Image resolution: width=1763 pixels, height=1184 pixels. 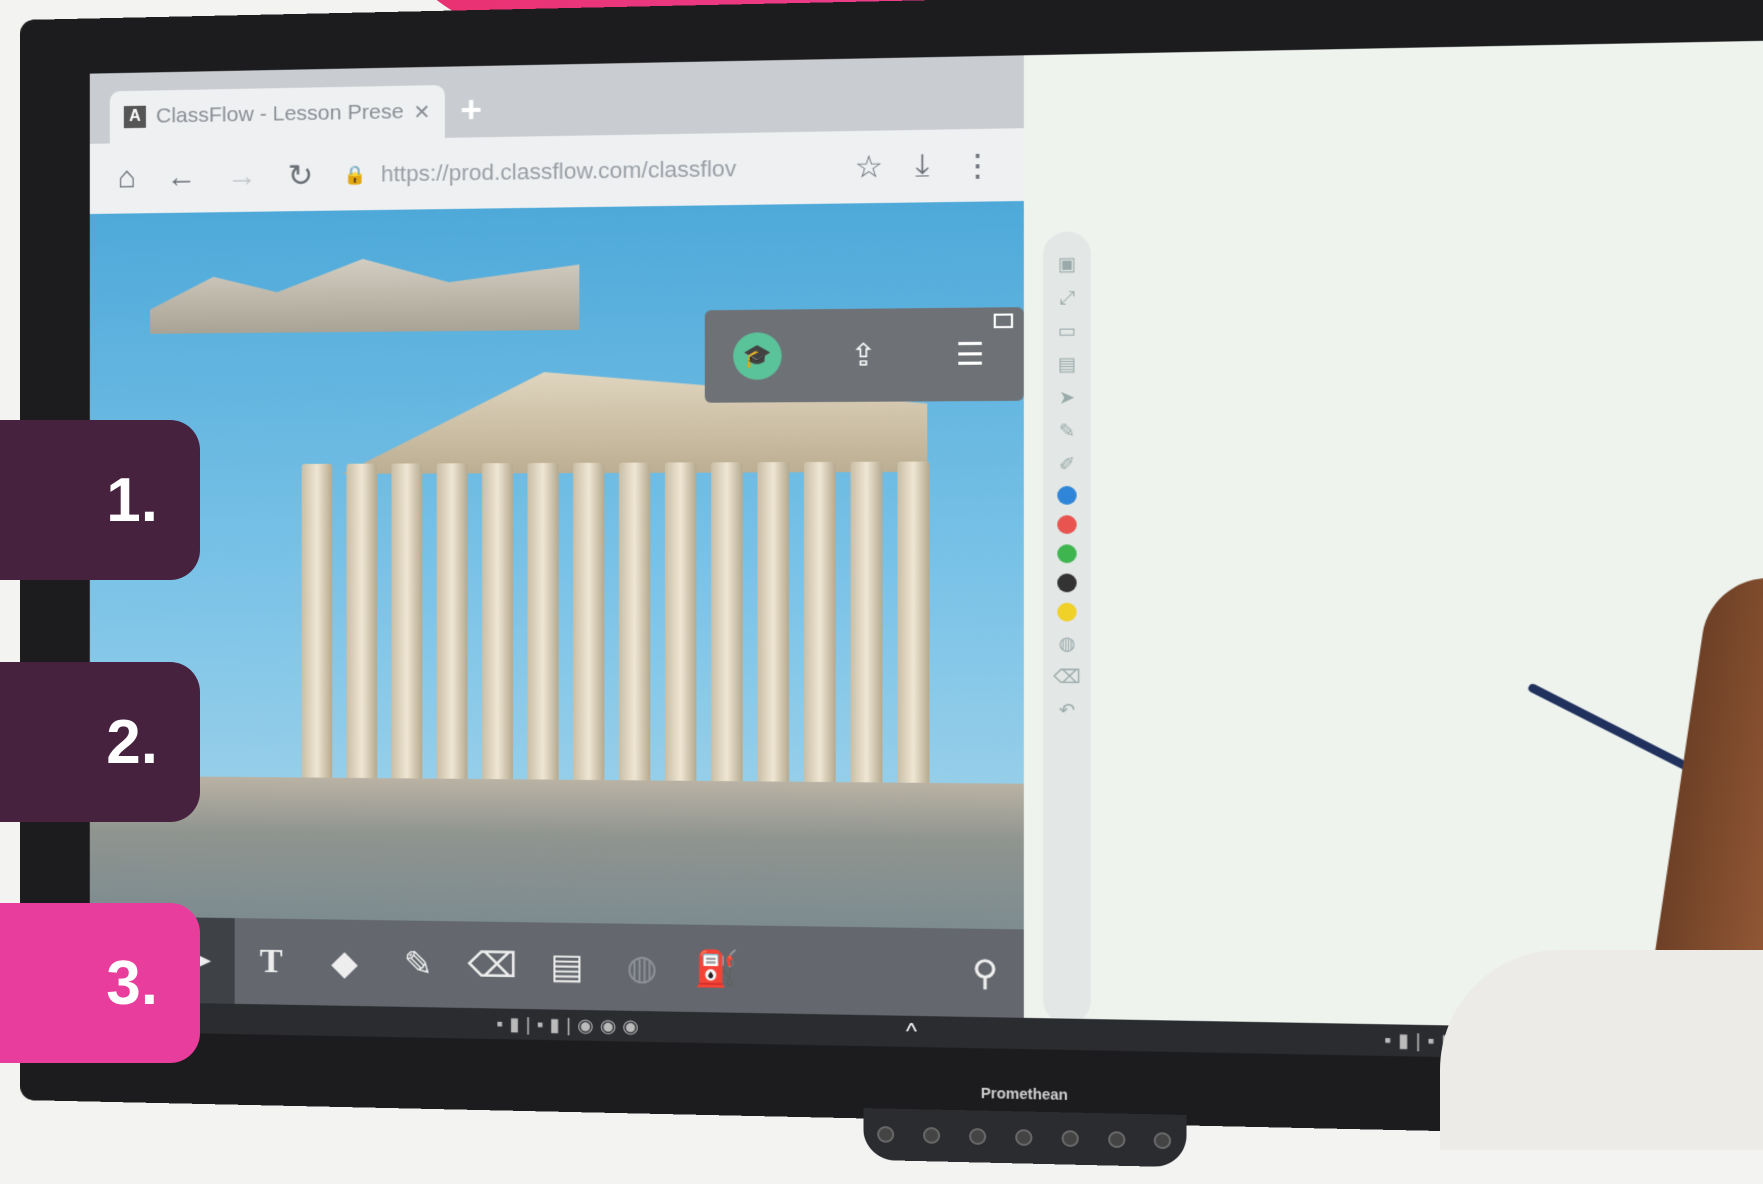 I want to click on text-icon: T, so click(x=271, y=961).